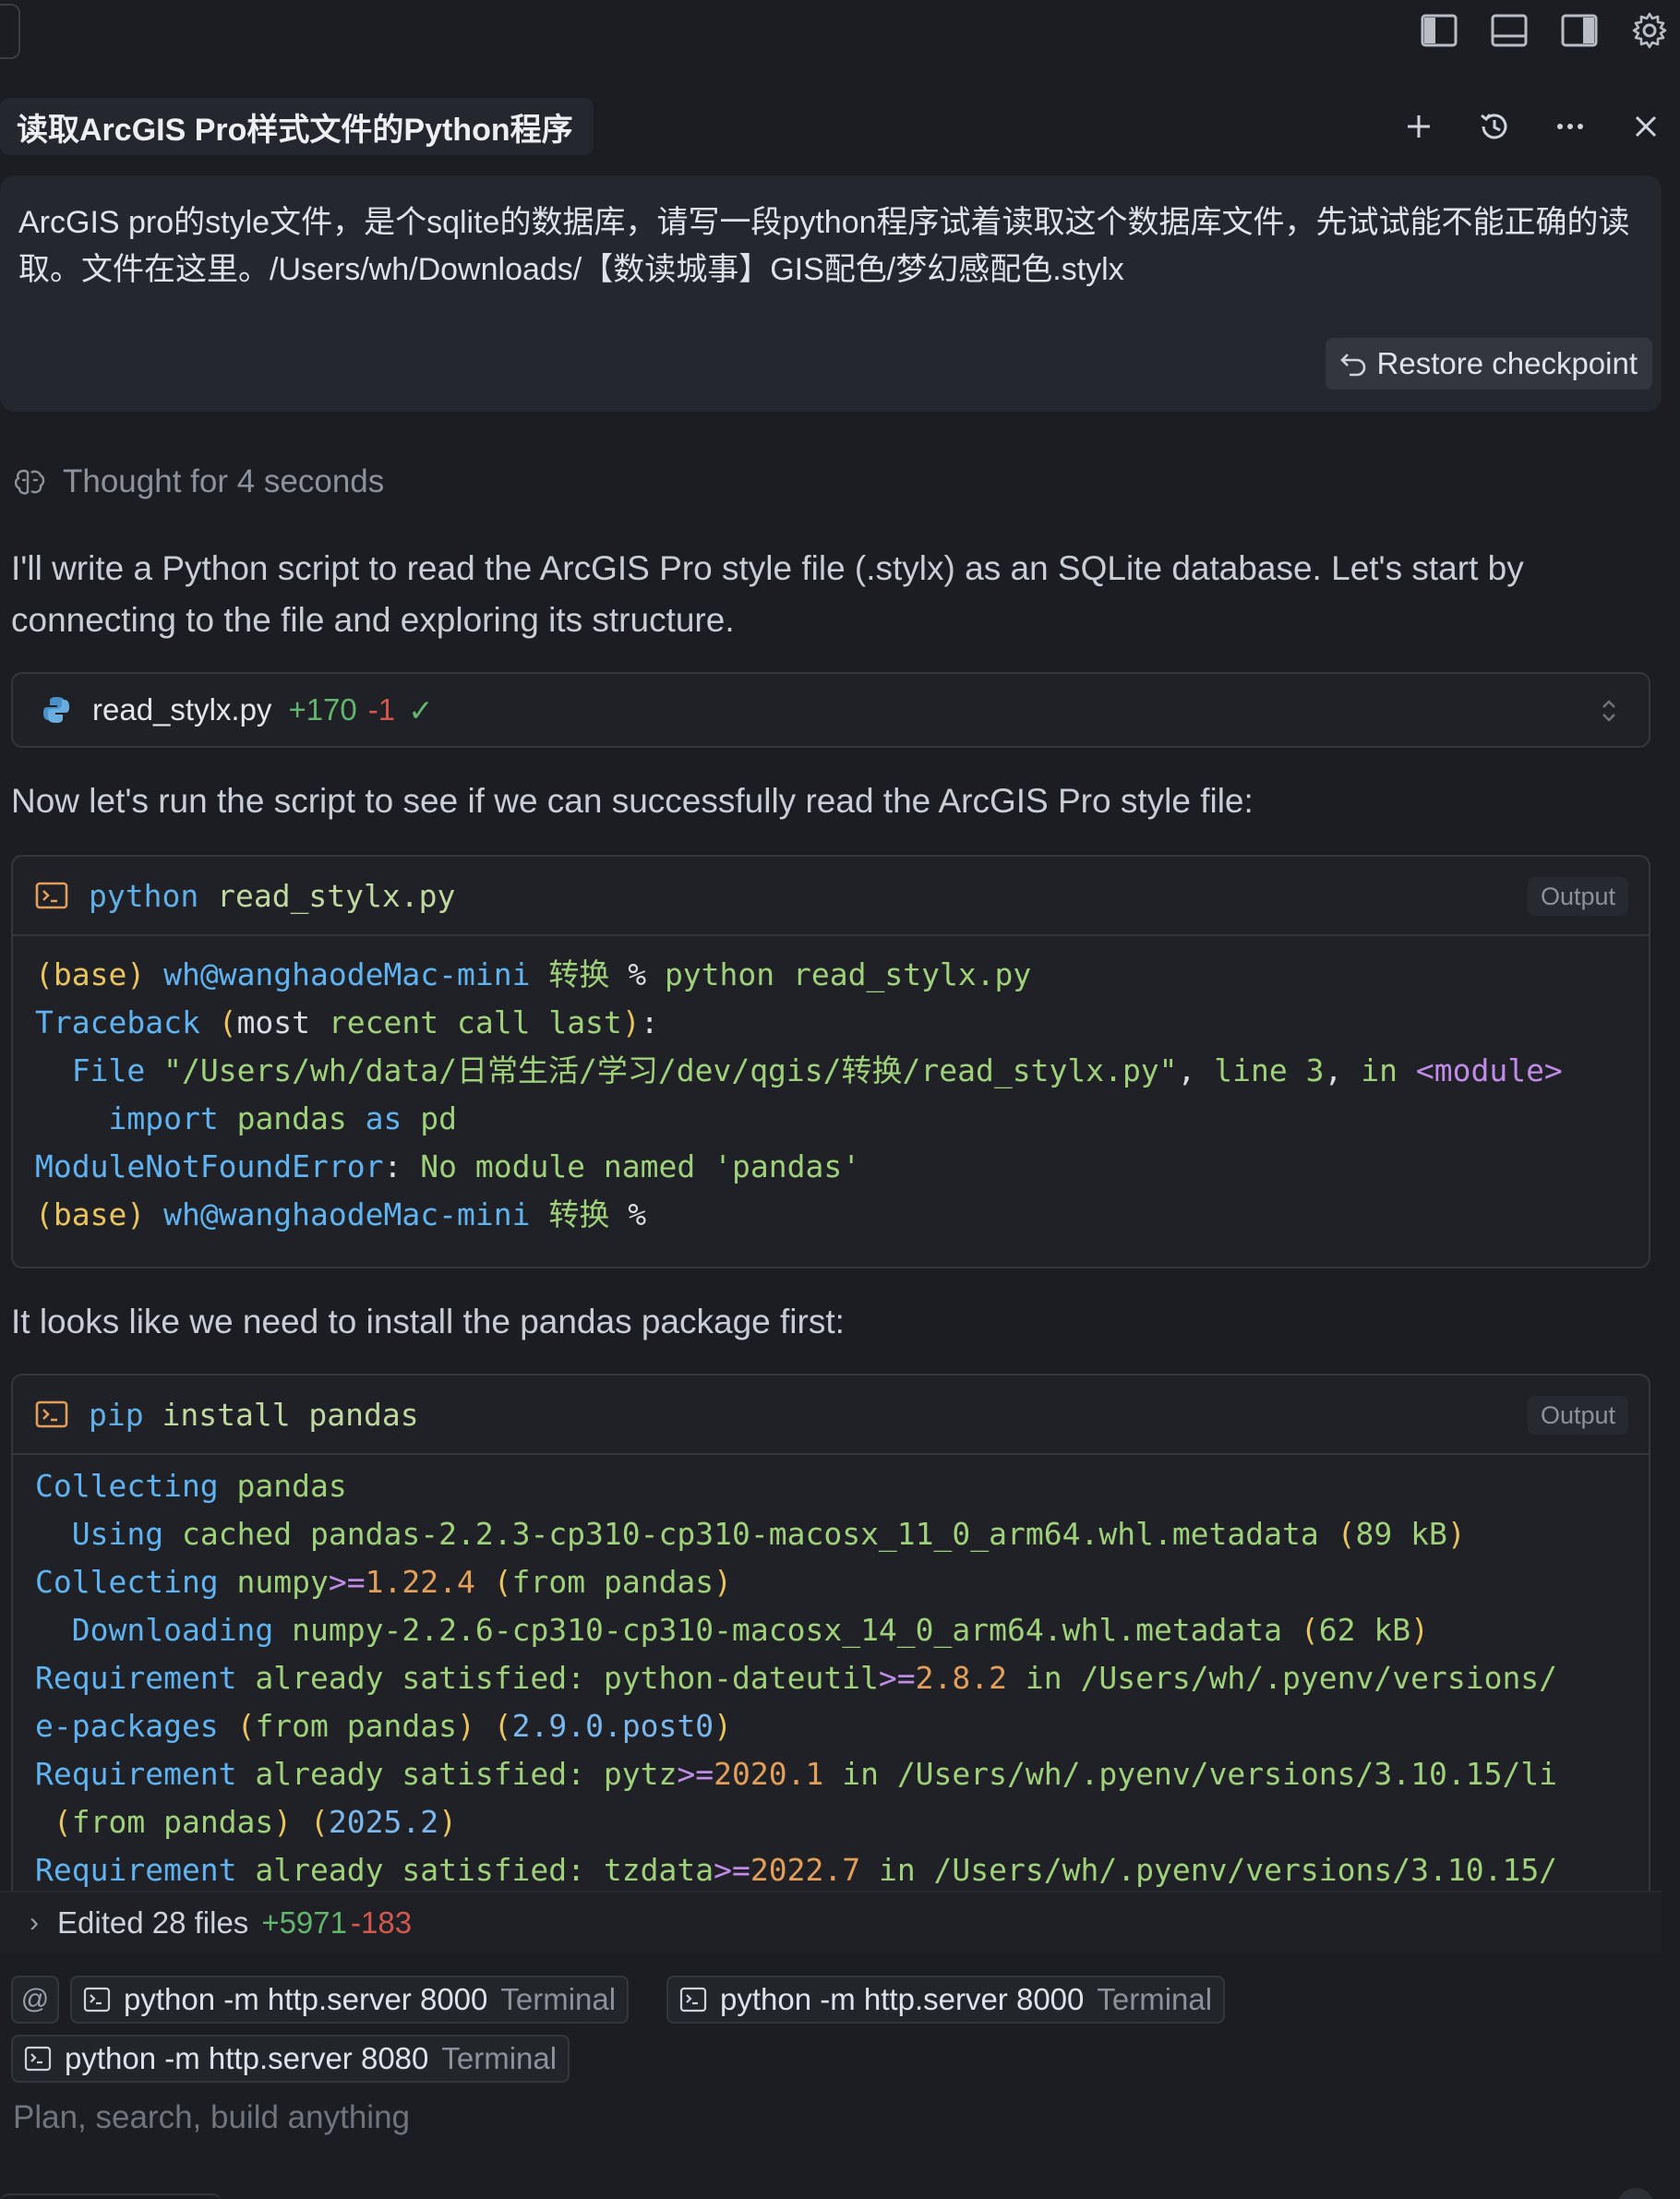  What do you see at coordinates (1401, 1534) in the screenshot?
I see `terminal-token: 89 kB` at bounding box center [1401, 1534].